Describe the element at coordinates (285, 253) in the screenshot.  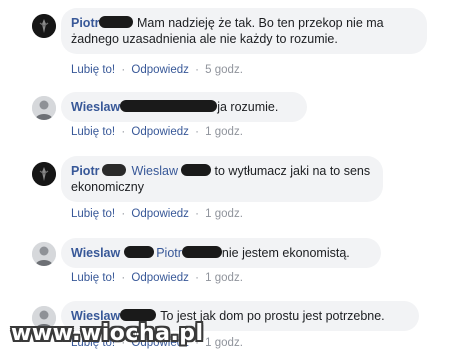
I see `comment-text: nie jestem ekonomistą.` at that location.